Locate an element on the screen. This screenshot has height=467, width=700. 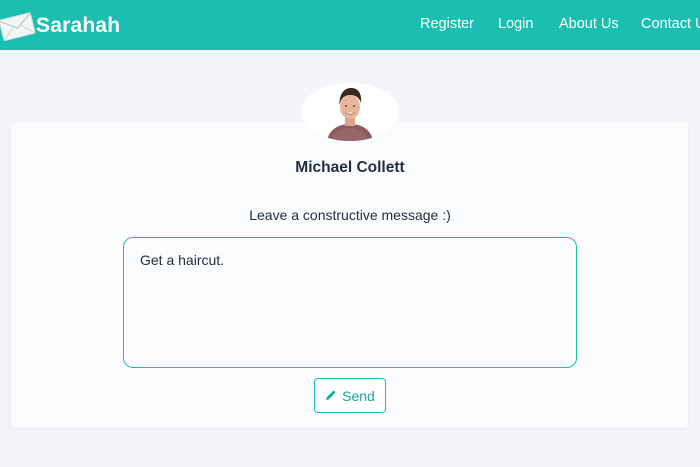
message-prompt: Leave a constructive message :) is located at coordinates (350, 215).